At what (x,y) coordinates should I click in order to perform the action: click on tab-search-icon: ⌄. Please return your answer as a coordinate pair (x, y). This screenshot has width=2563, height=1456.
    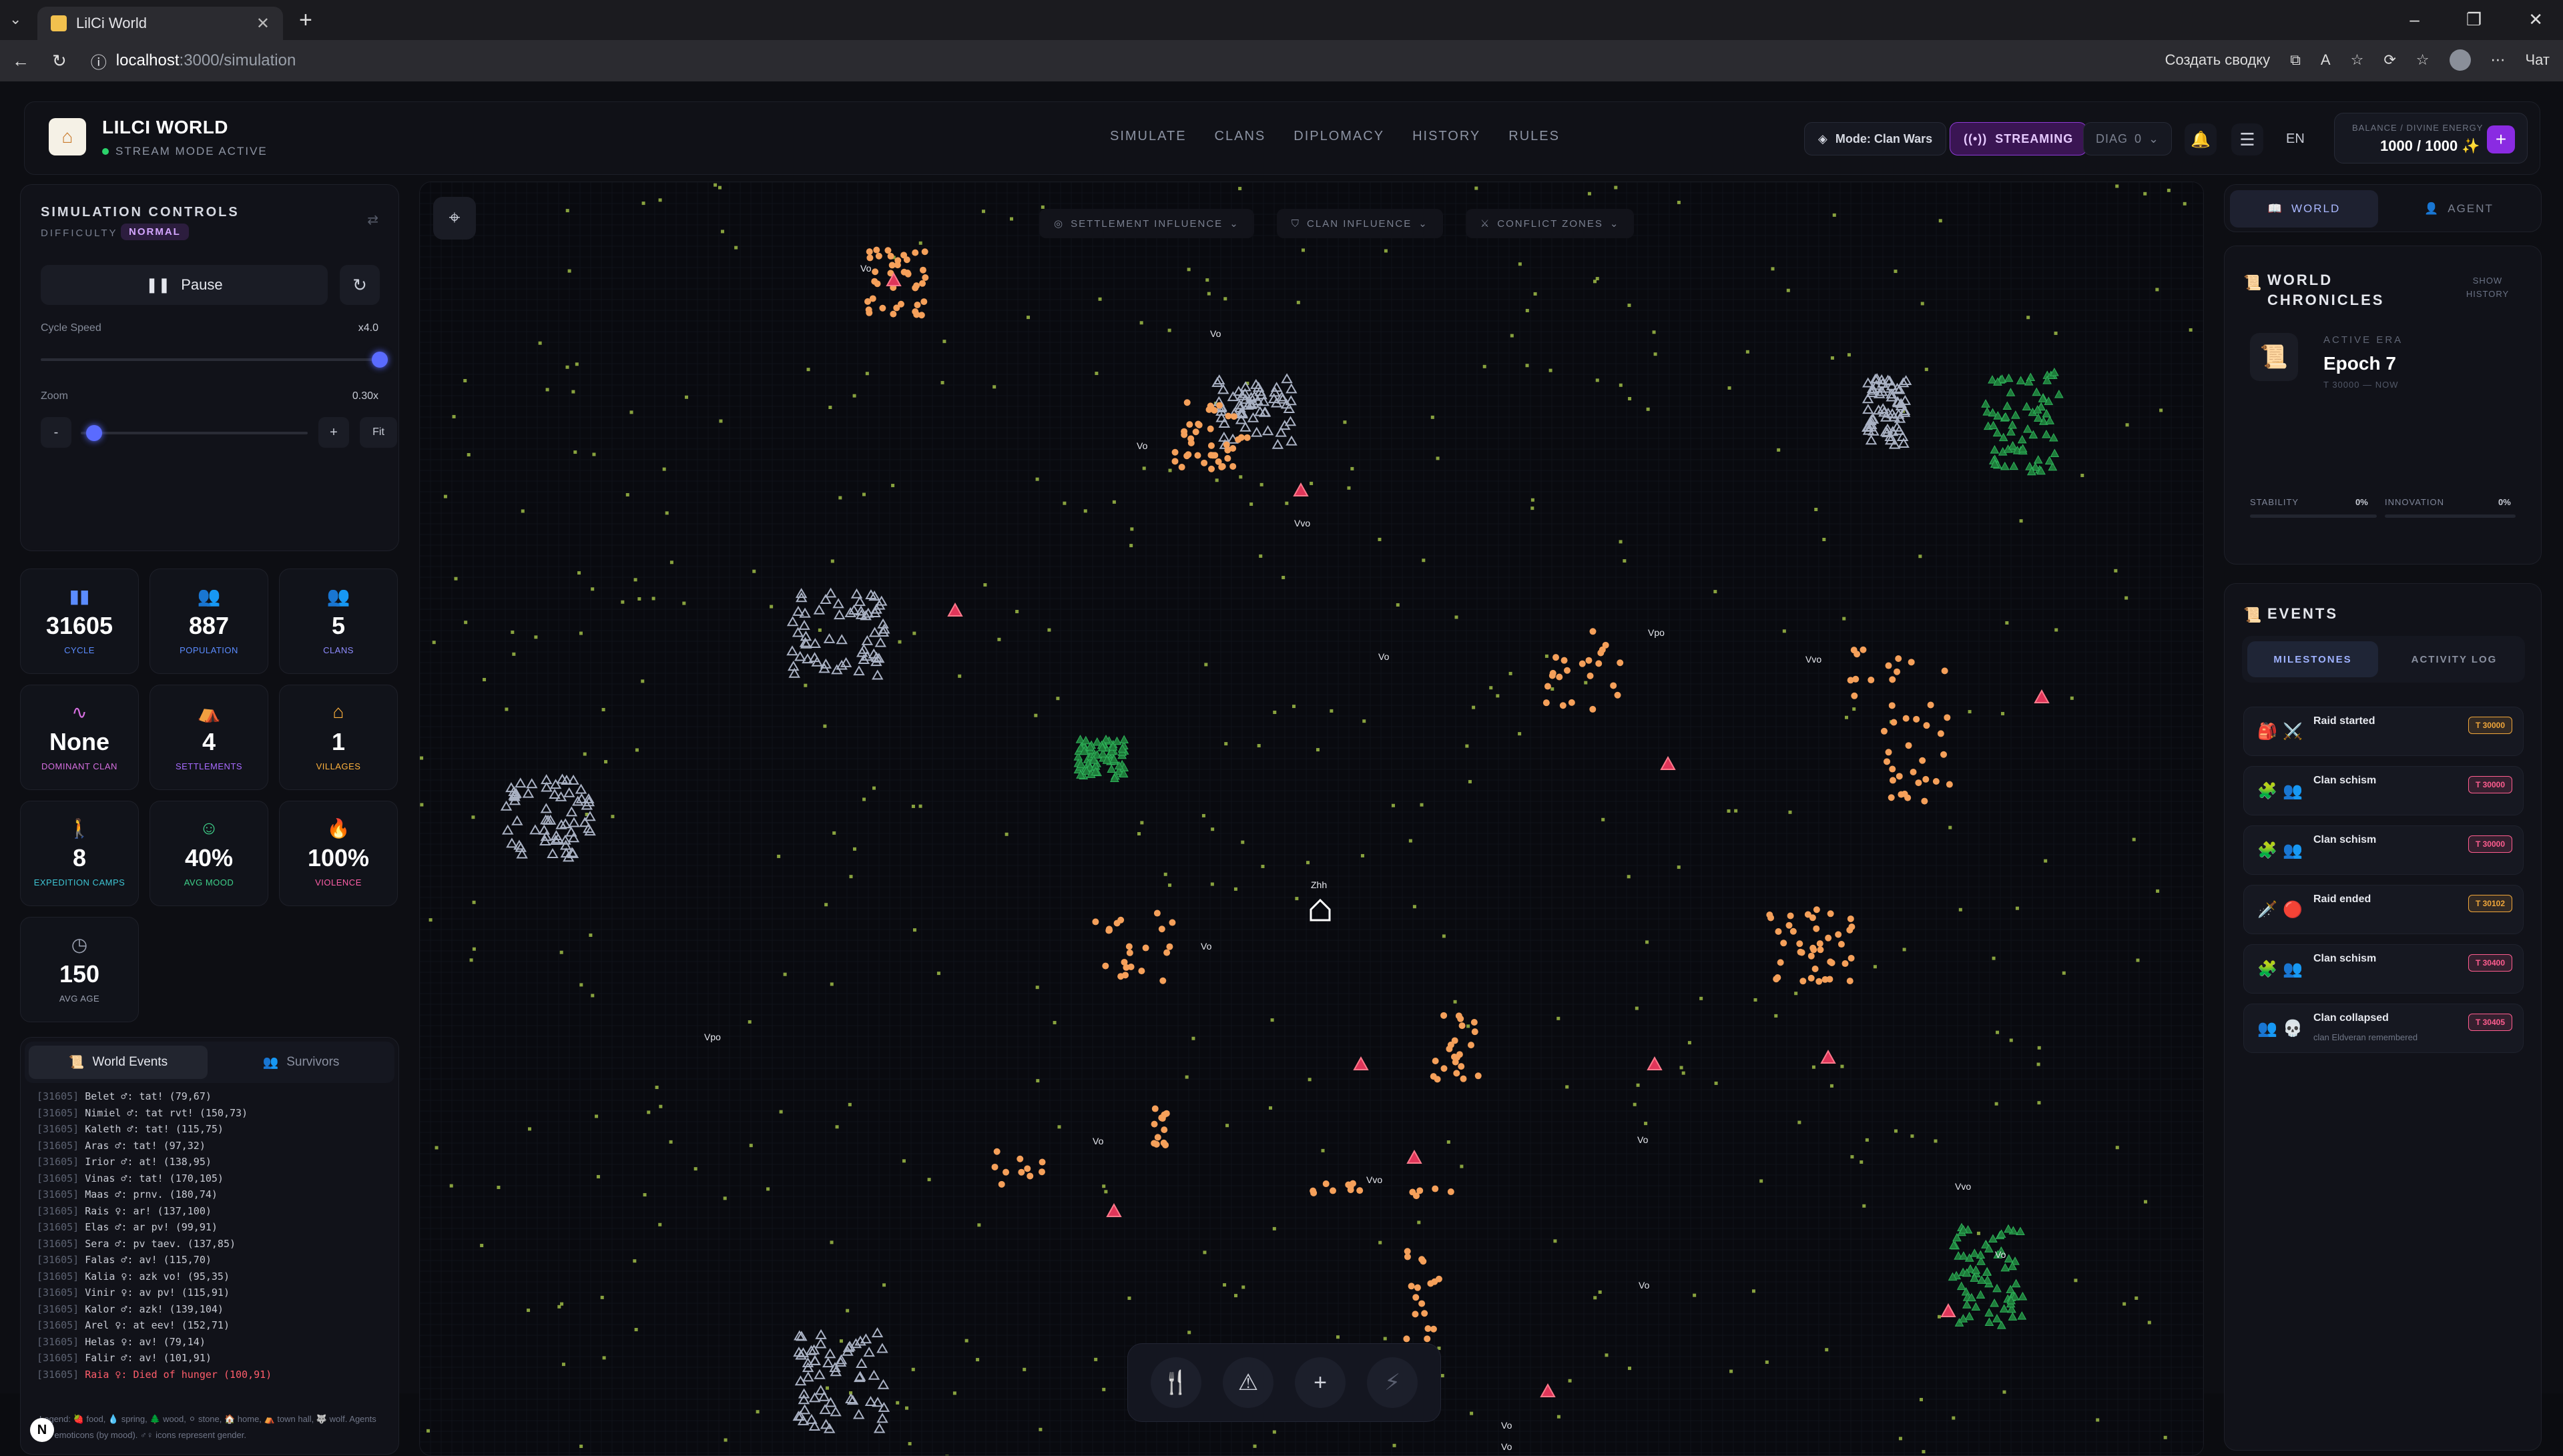
    Looking at the image, I should click on (15, 19).